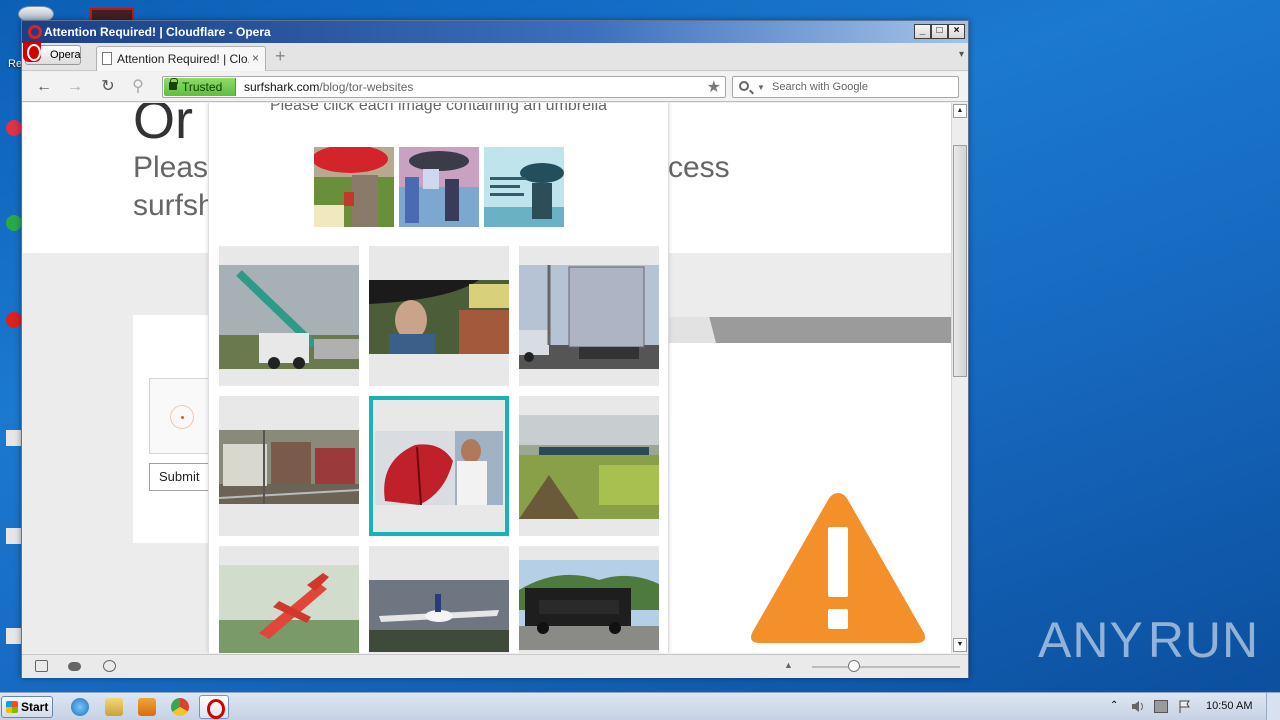 This screenshot has height=720, width=1280. I want to click on trusted-label: Trusted, so click(202, 87).